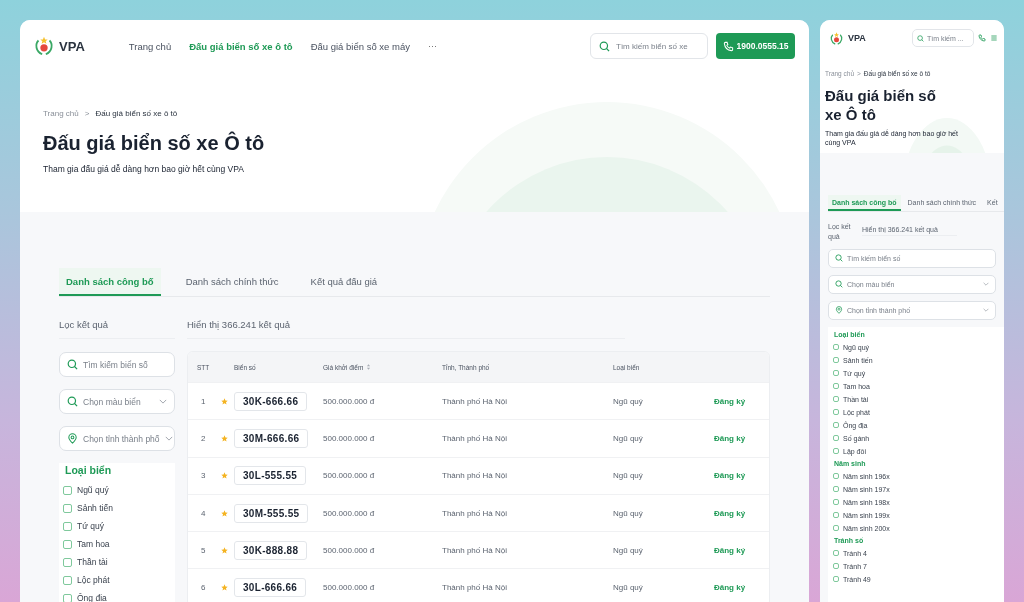 The height and width of the screenshot is (602, 1024). I want to click on search-field: Tìm kiếm biển số xe, so click(649, 46).